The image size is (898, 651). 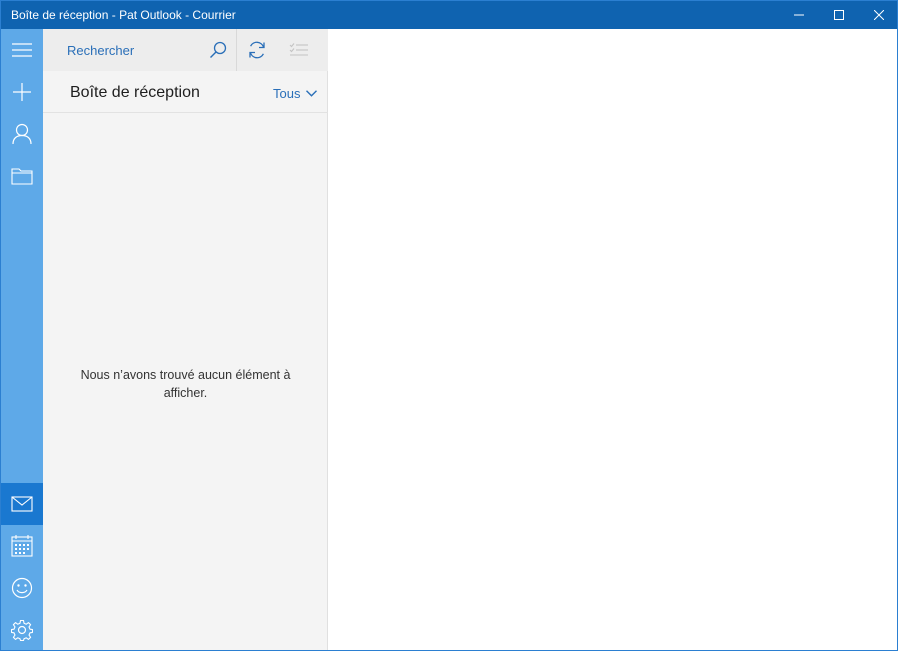 I want to click on search-bar: Rechercher, so click(x=185, y=50).